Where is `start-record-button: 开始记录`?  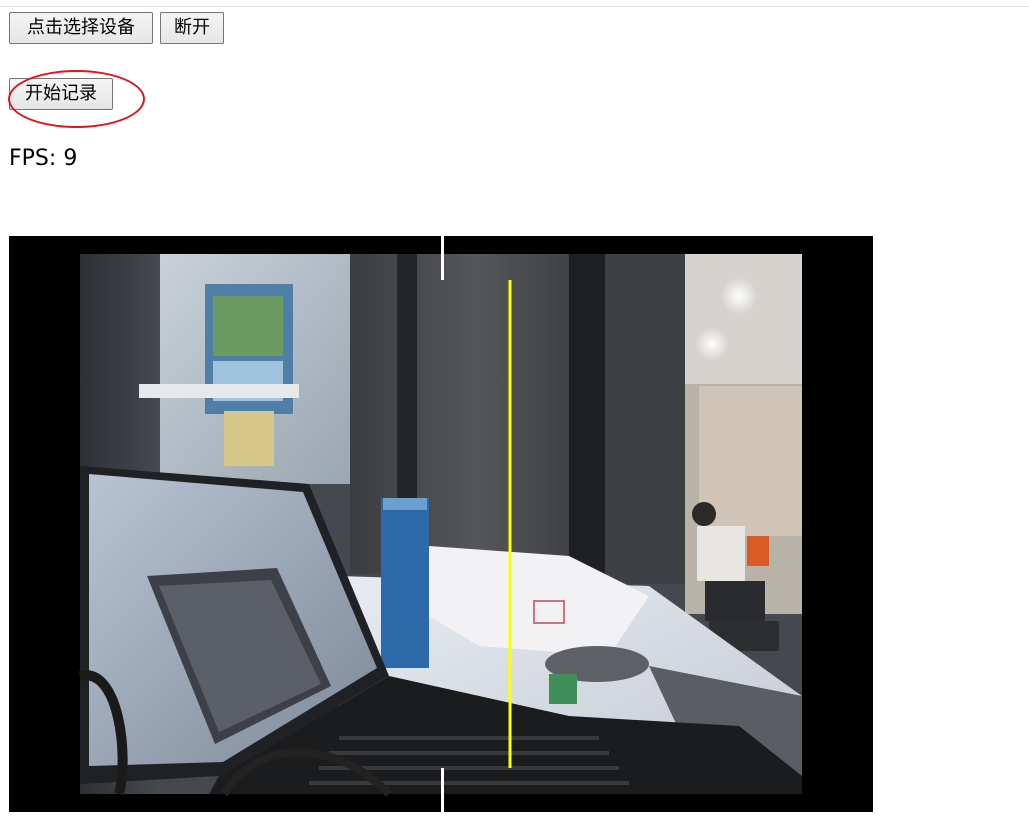
start-record-button: 开始记录 is located at coordinates (61, 94).